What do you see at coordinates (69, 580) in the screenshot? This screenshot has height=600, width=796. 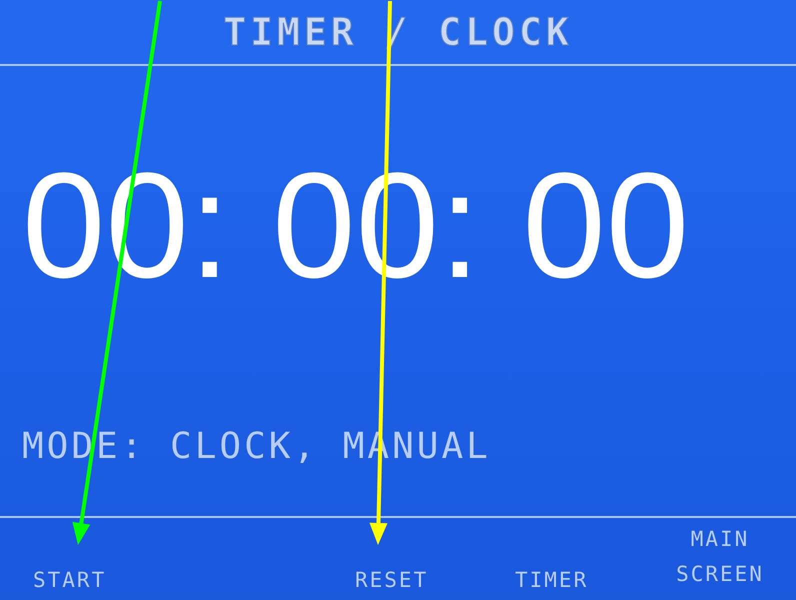 I see `soft-key: START` at bounding box center [69, 580].